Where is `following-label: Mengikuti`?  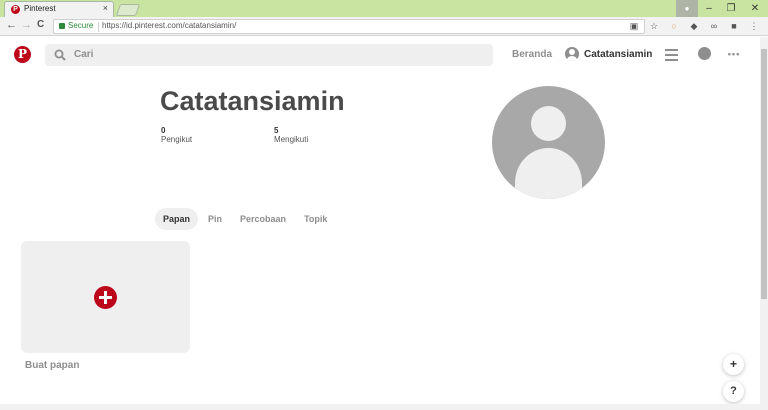
following-label: Mengikuti is located at coordinates (291, 139).